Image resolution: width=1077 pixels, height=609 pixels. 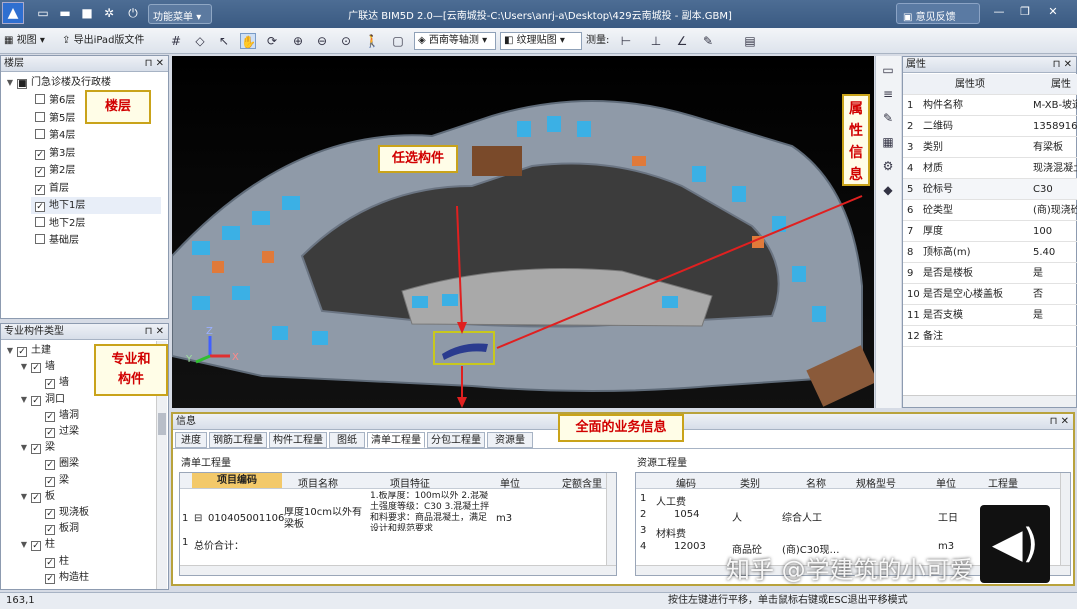 I want to click on component-tree-item: ✓ 圈梁, so click(x=56, y=463).